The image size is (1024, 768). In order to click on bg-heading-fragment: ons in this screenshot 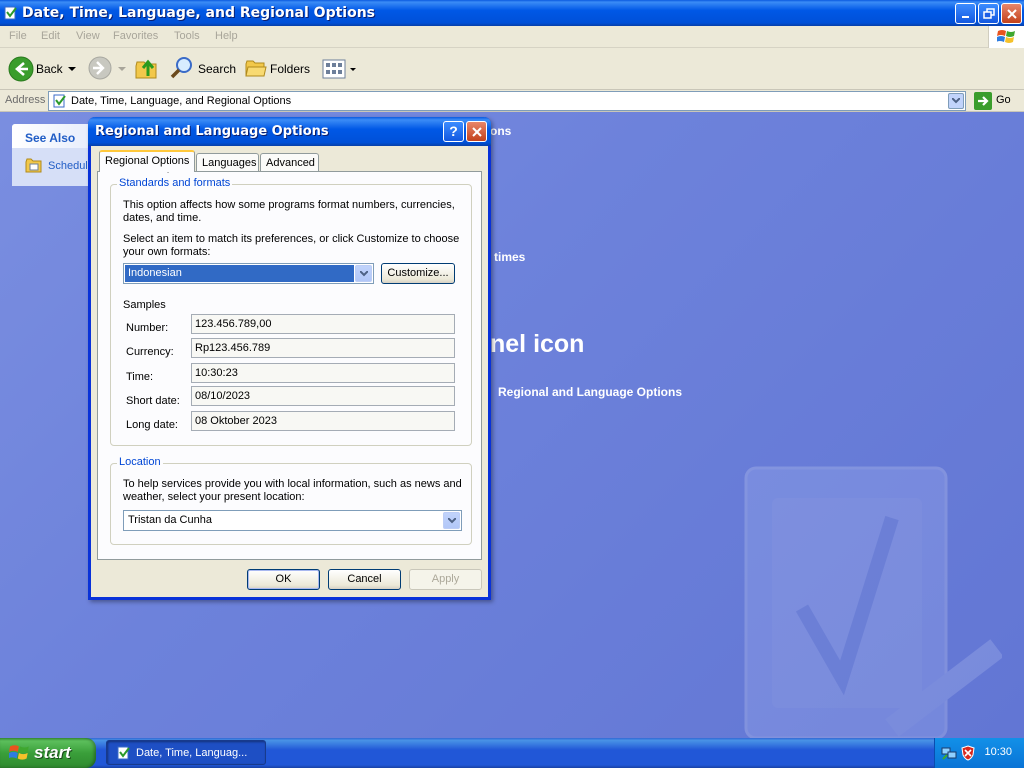, I will do `click(501, 131)`.